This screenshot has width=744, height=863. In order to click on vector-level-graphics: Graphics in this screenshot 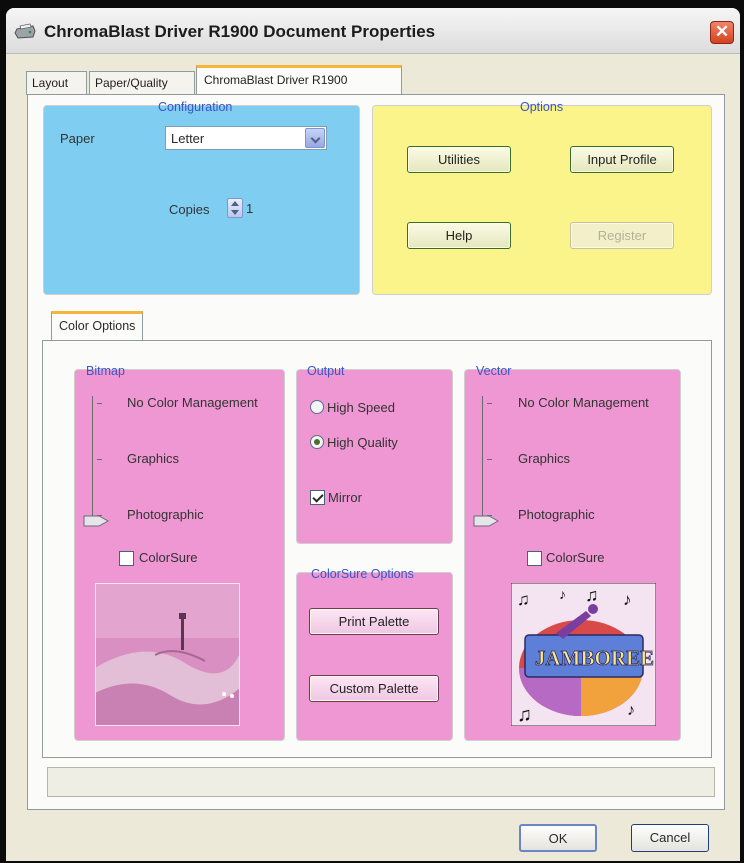, I will do `click(544, 458)`.